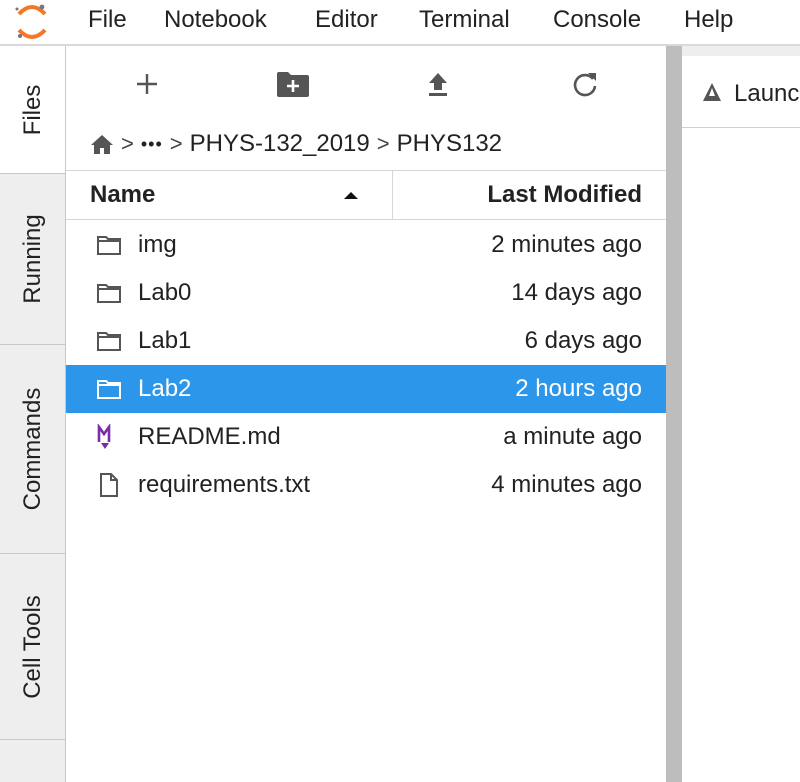 The height and width of the screenshot is (782, 800). What do you see at coordinates (366, 437) in the screenshot?
I see `file-row-readme: README.md a minute ago` at bounding box center [366, 437].